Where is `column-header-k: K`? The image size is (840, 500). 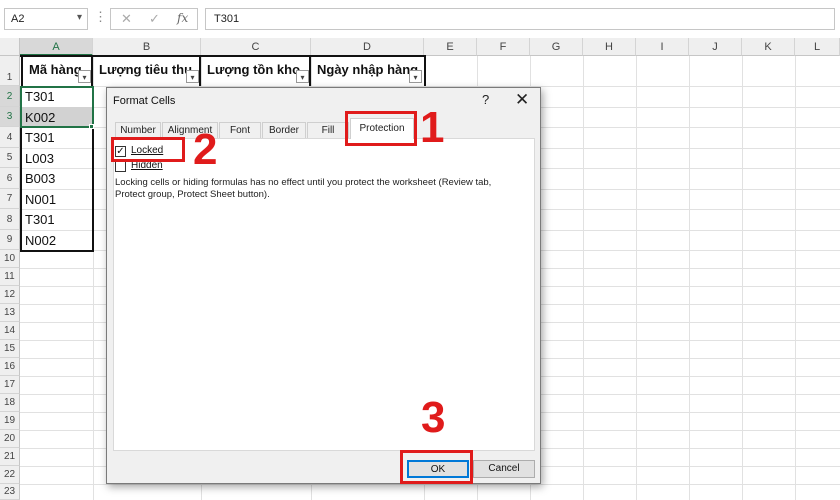 column-header-k: K is located at coordinates (768, 47).